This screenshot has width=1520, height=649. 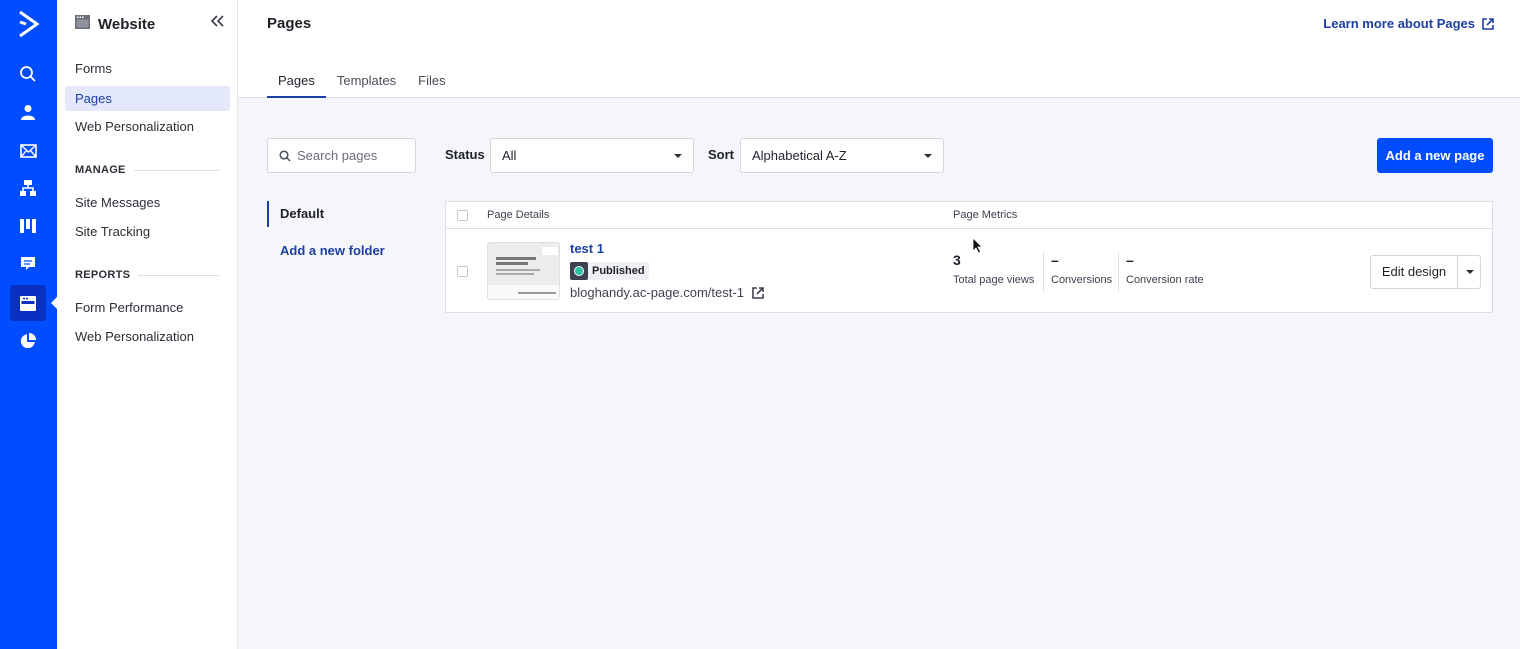 I want to click on sidebar-item-site-messages: Site Messages, so click(x=147, y=202).